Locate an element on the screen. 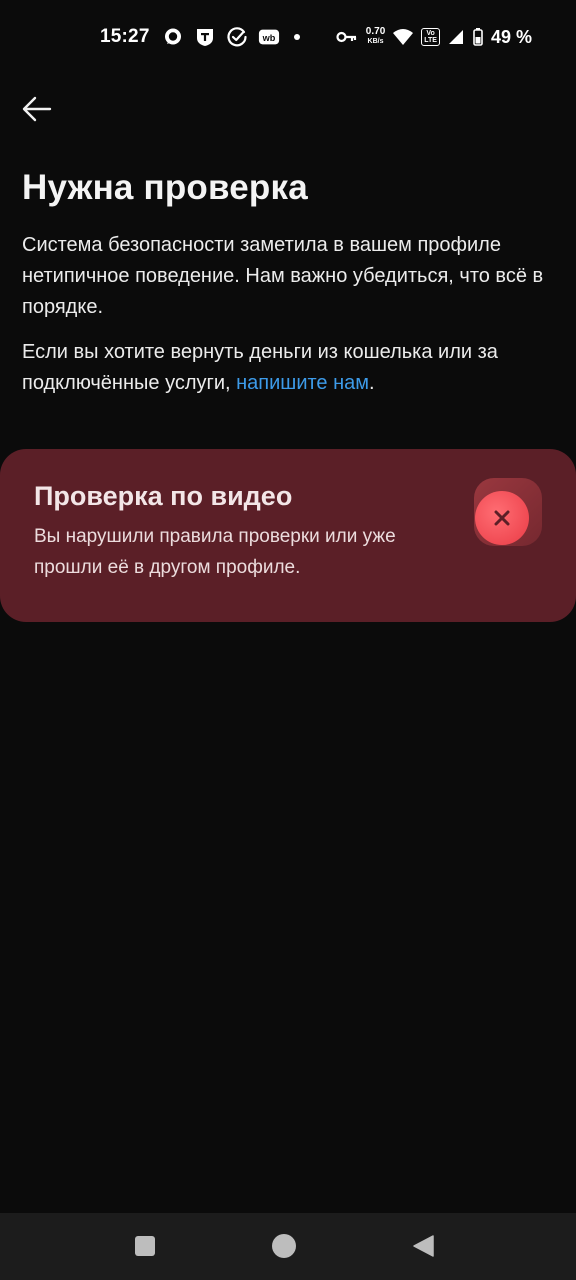 This screenshot has height=1280, width=576. system-nav-bar is located at coordinates (288, 1246).